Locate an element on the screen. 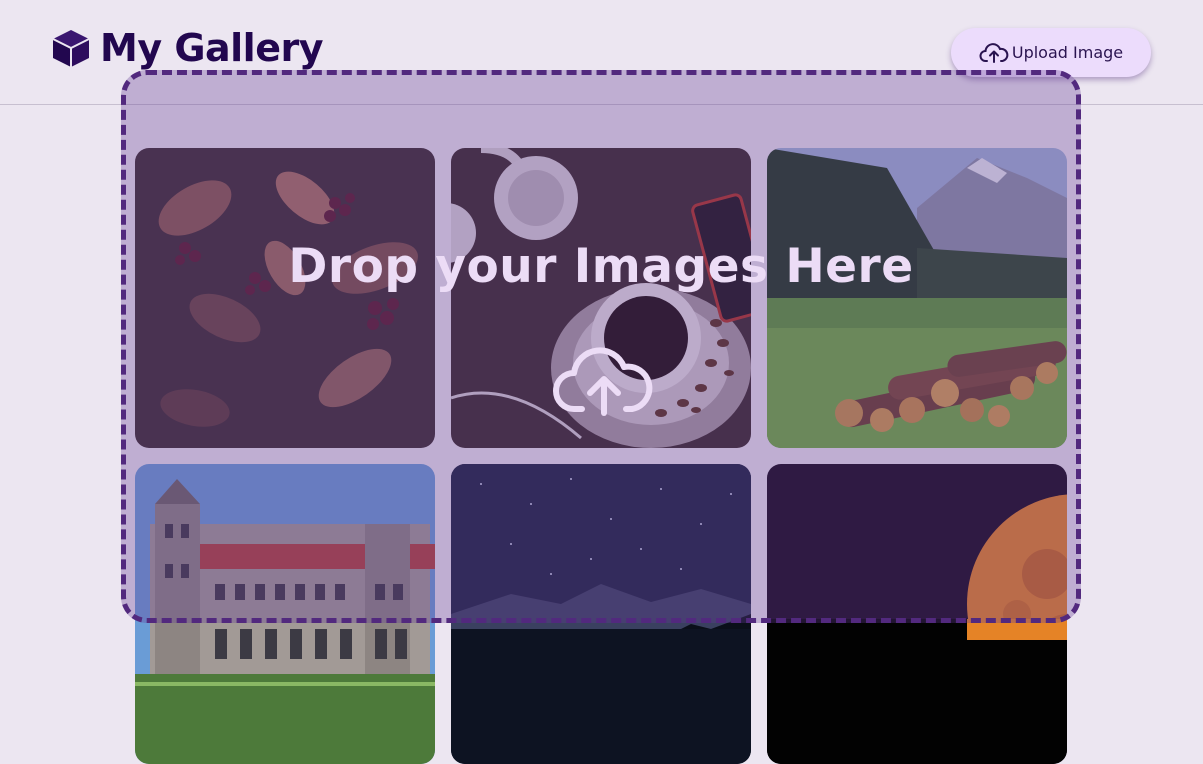 The image size is (1203, 764). brand: My Gallery is located at coordinates (186, 48).